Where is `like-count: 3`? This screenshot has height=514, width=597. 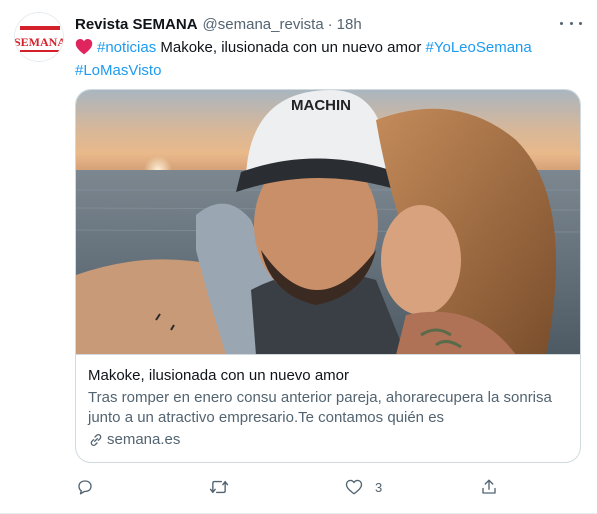
like-count: 3 is located at coordinates (379, 487).